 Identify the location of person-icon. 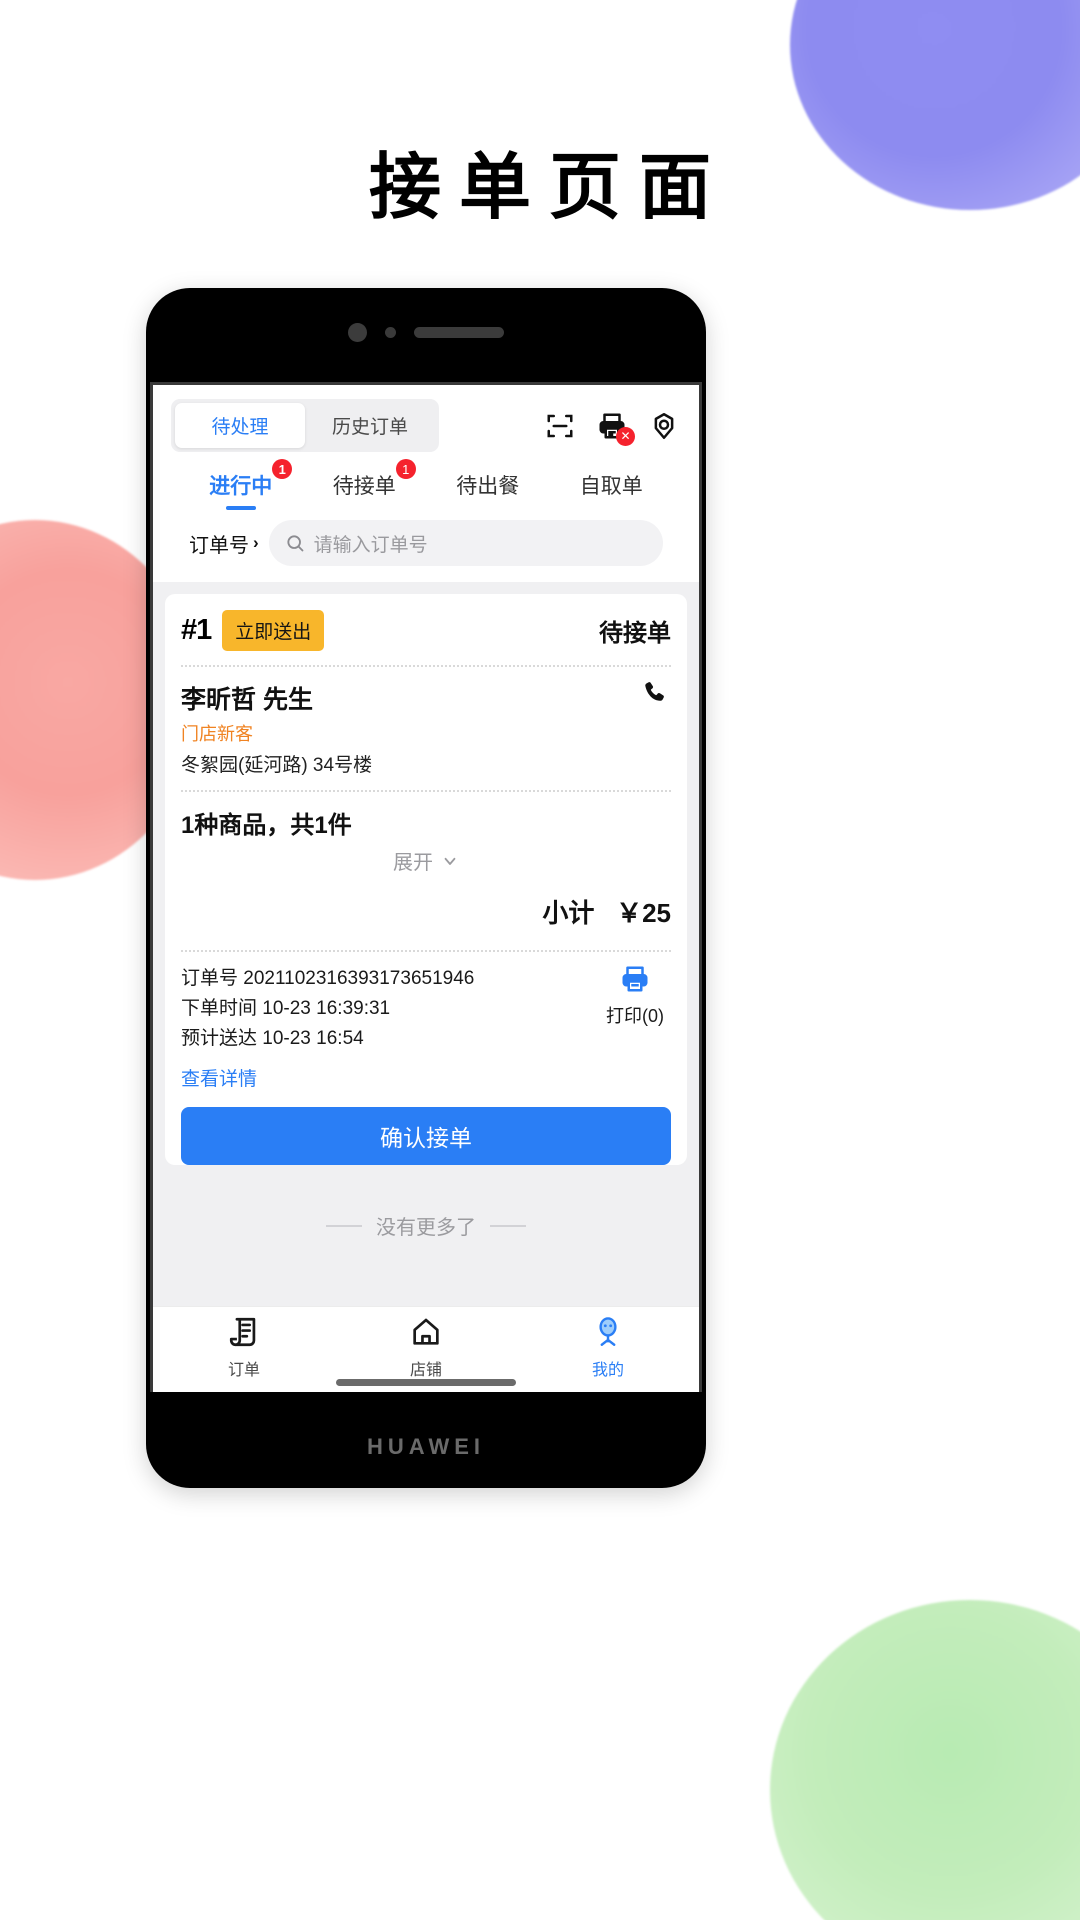
(608, 1331).